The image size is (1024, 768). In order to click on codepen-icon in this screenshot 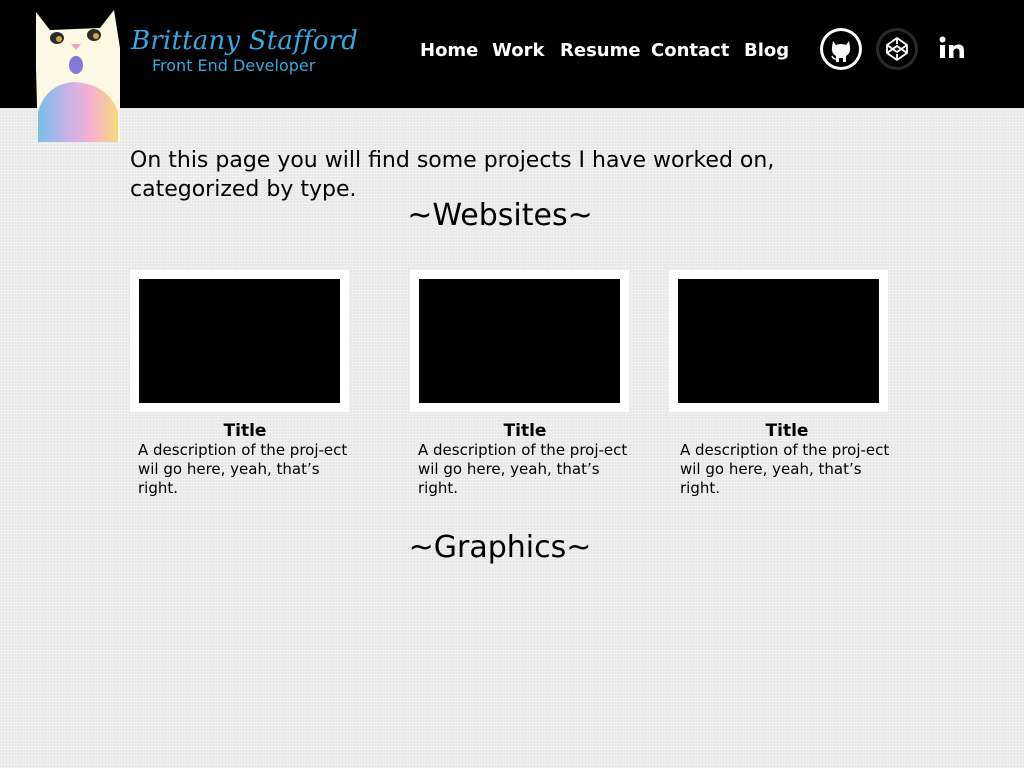, I will do `click(897, 49)`.